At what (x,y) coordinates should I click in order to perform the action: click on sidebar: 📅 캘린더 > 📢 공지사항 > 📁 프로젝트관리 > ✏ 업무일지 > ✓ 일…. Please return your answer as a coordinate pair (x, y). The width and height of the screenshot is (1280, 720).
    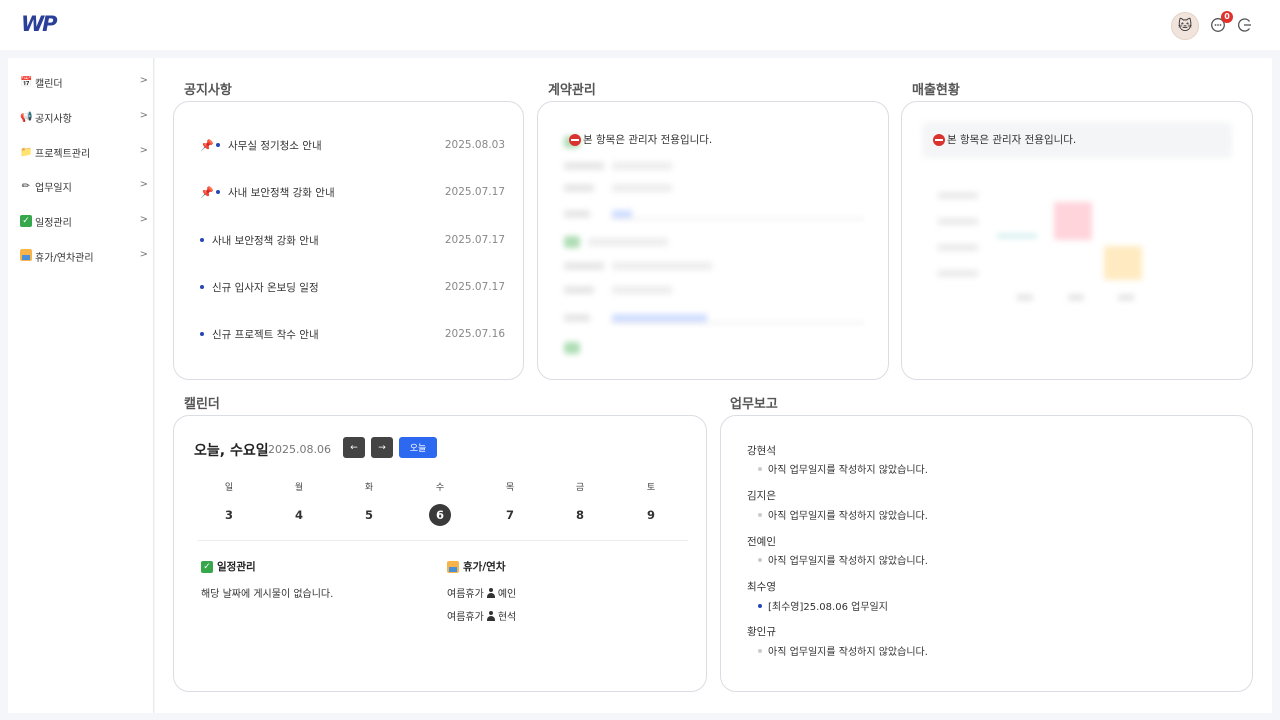
    Looking at the image, I should click on (81, 385).